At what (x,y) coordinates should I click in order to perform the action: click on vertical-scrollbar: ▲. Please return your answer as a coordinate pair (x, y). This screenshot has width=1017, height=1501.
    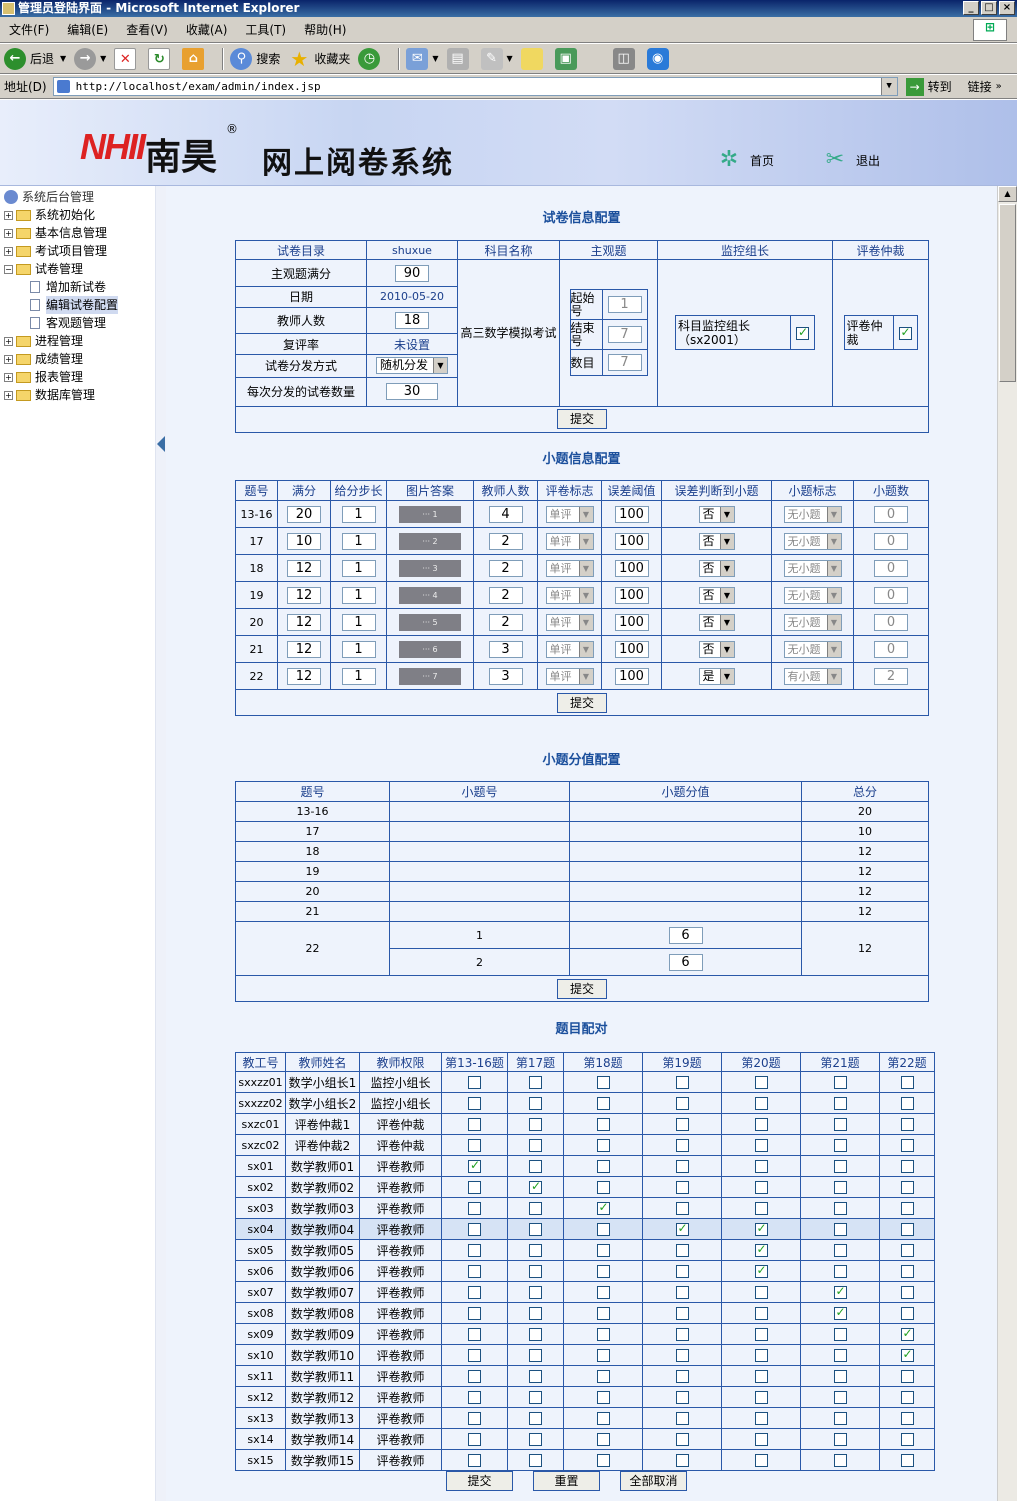
    Looking at the image, I should click on (1007, 843).